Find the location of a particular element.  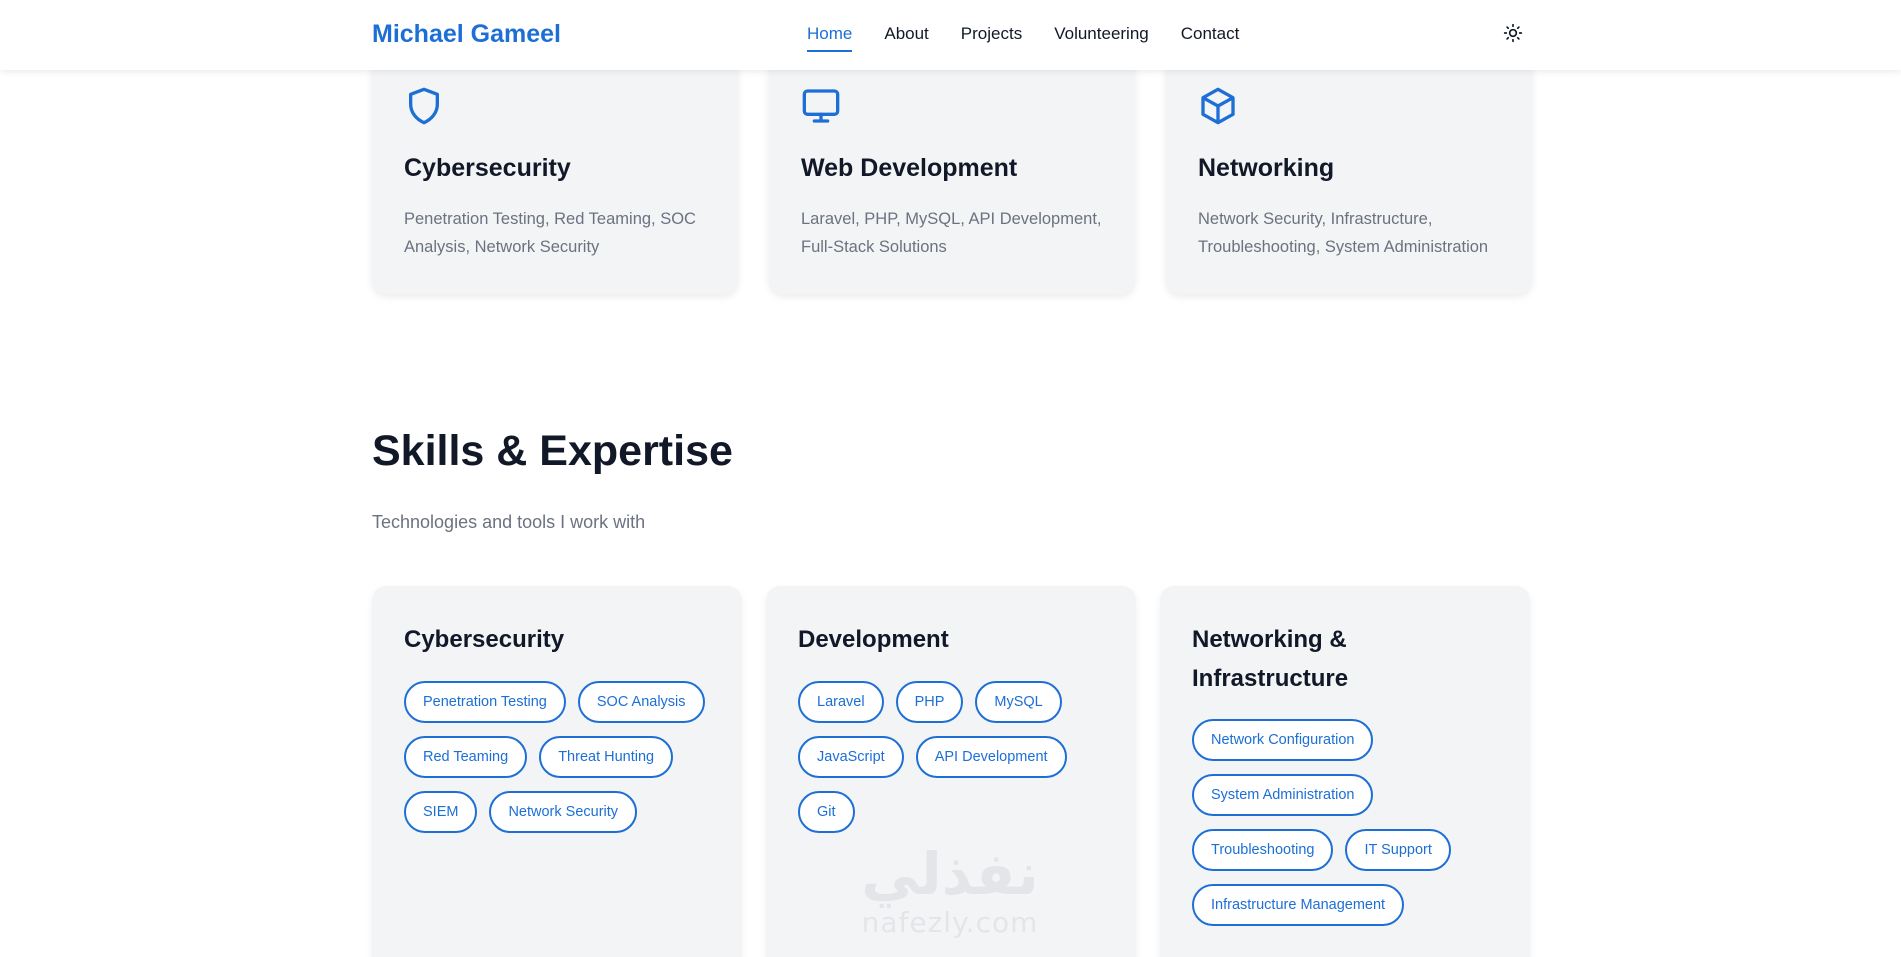

watermark: نفذلي nafezly.com is located at coordinates (950, 897).